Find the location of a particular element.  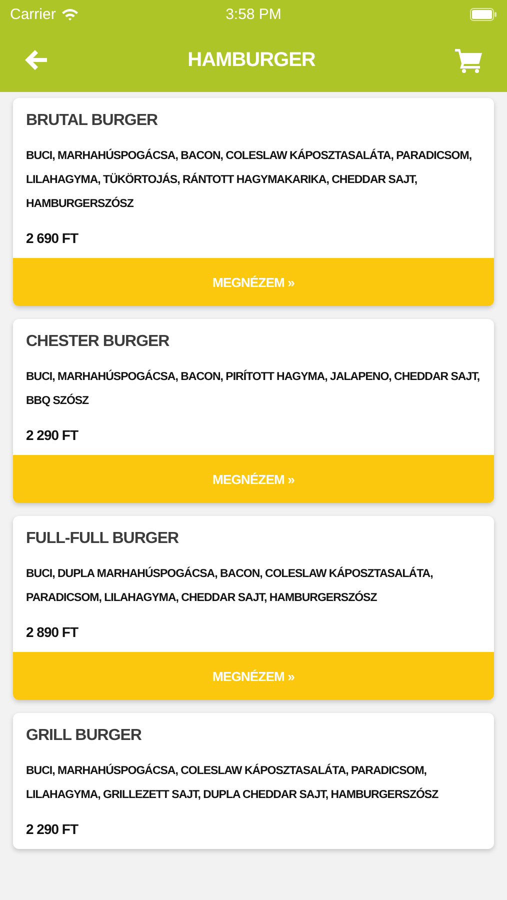

cart-icon is located at coordinates (469, 60).